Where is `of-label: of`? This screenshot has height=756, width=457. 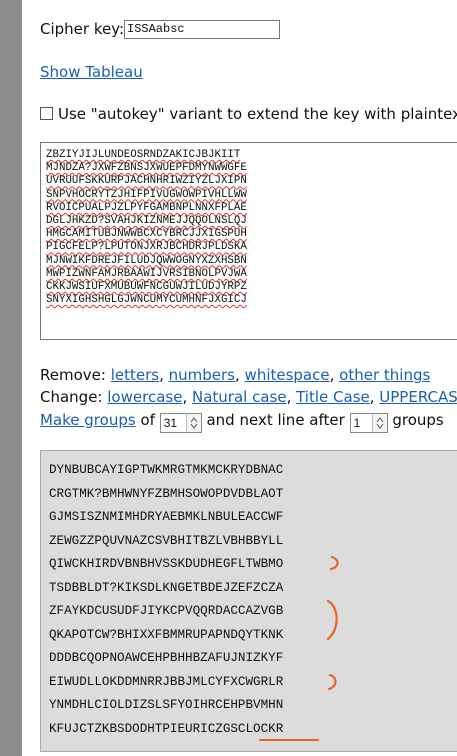 of-label: of is located at coordinates (147, 420).